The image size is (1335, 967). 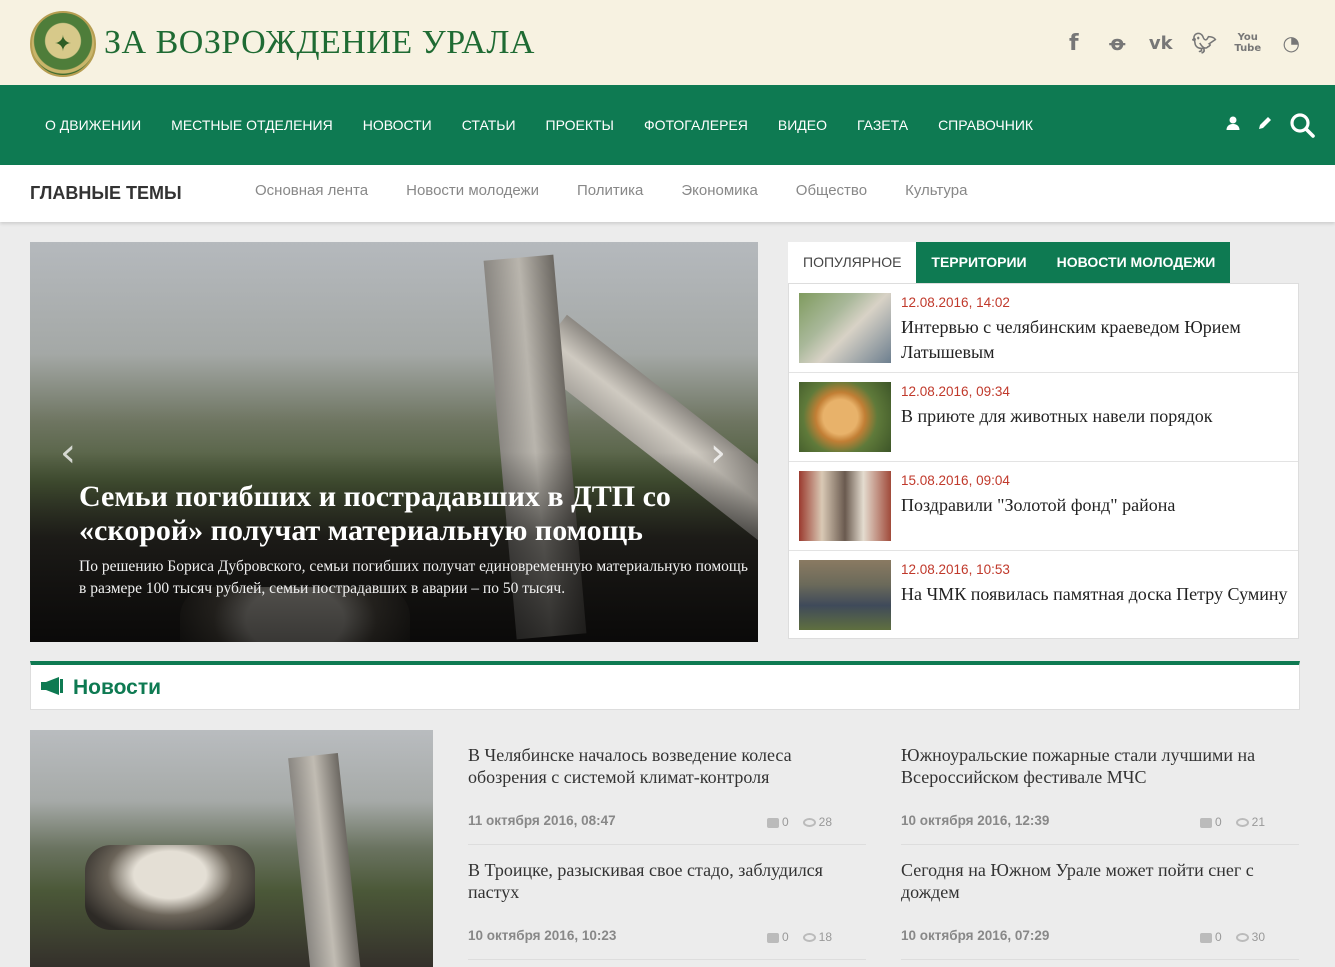 I want to click on popular-title: Поздравили "Золотой фонд" района, so click(x=1096, y=505).